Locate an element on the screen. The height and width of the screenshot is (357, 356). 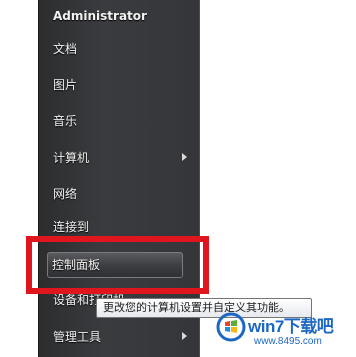
menu-item-computer: 计算机 is located at coordinates (123, 158).